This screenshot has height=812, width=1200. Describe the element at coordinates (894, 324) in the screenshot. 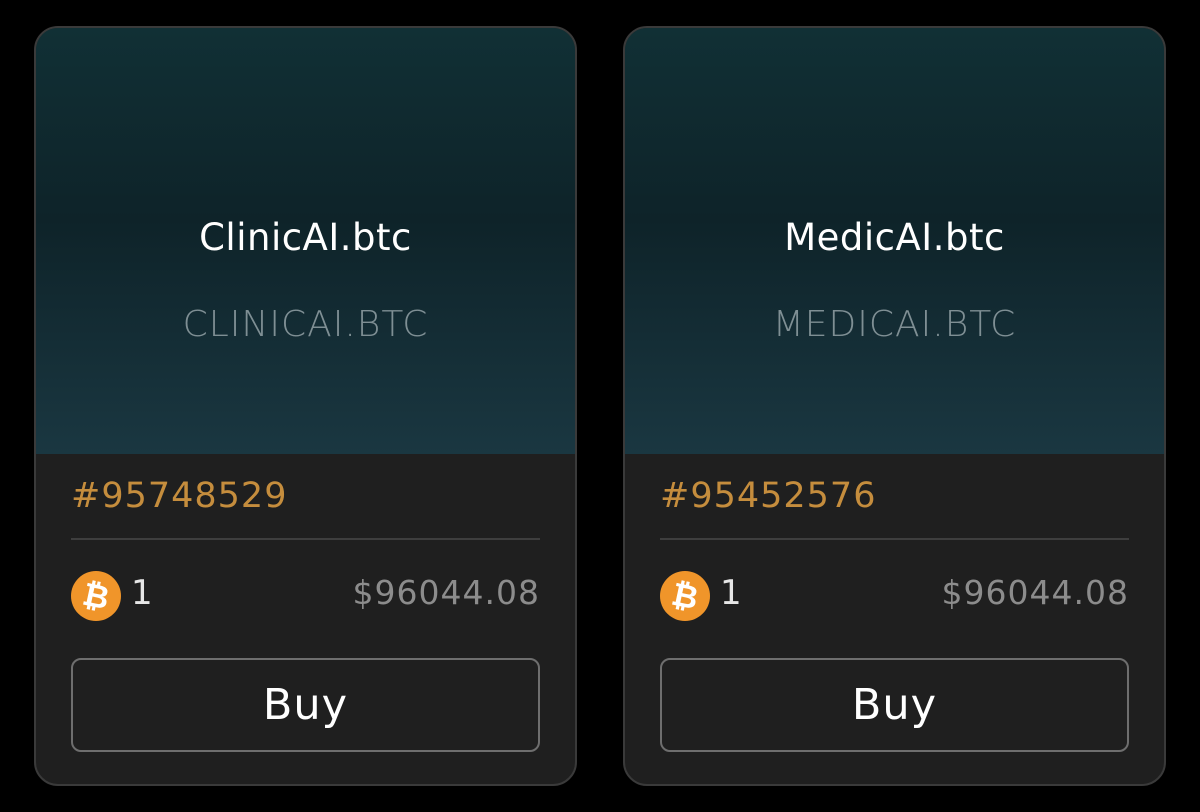

I see `card-subtitle: MEDICAI.BTC` at that location.